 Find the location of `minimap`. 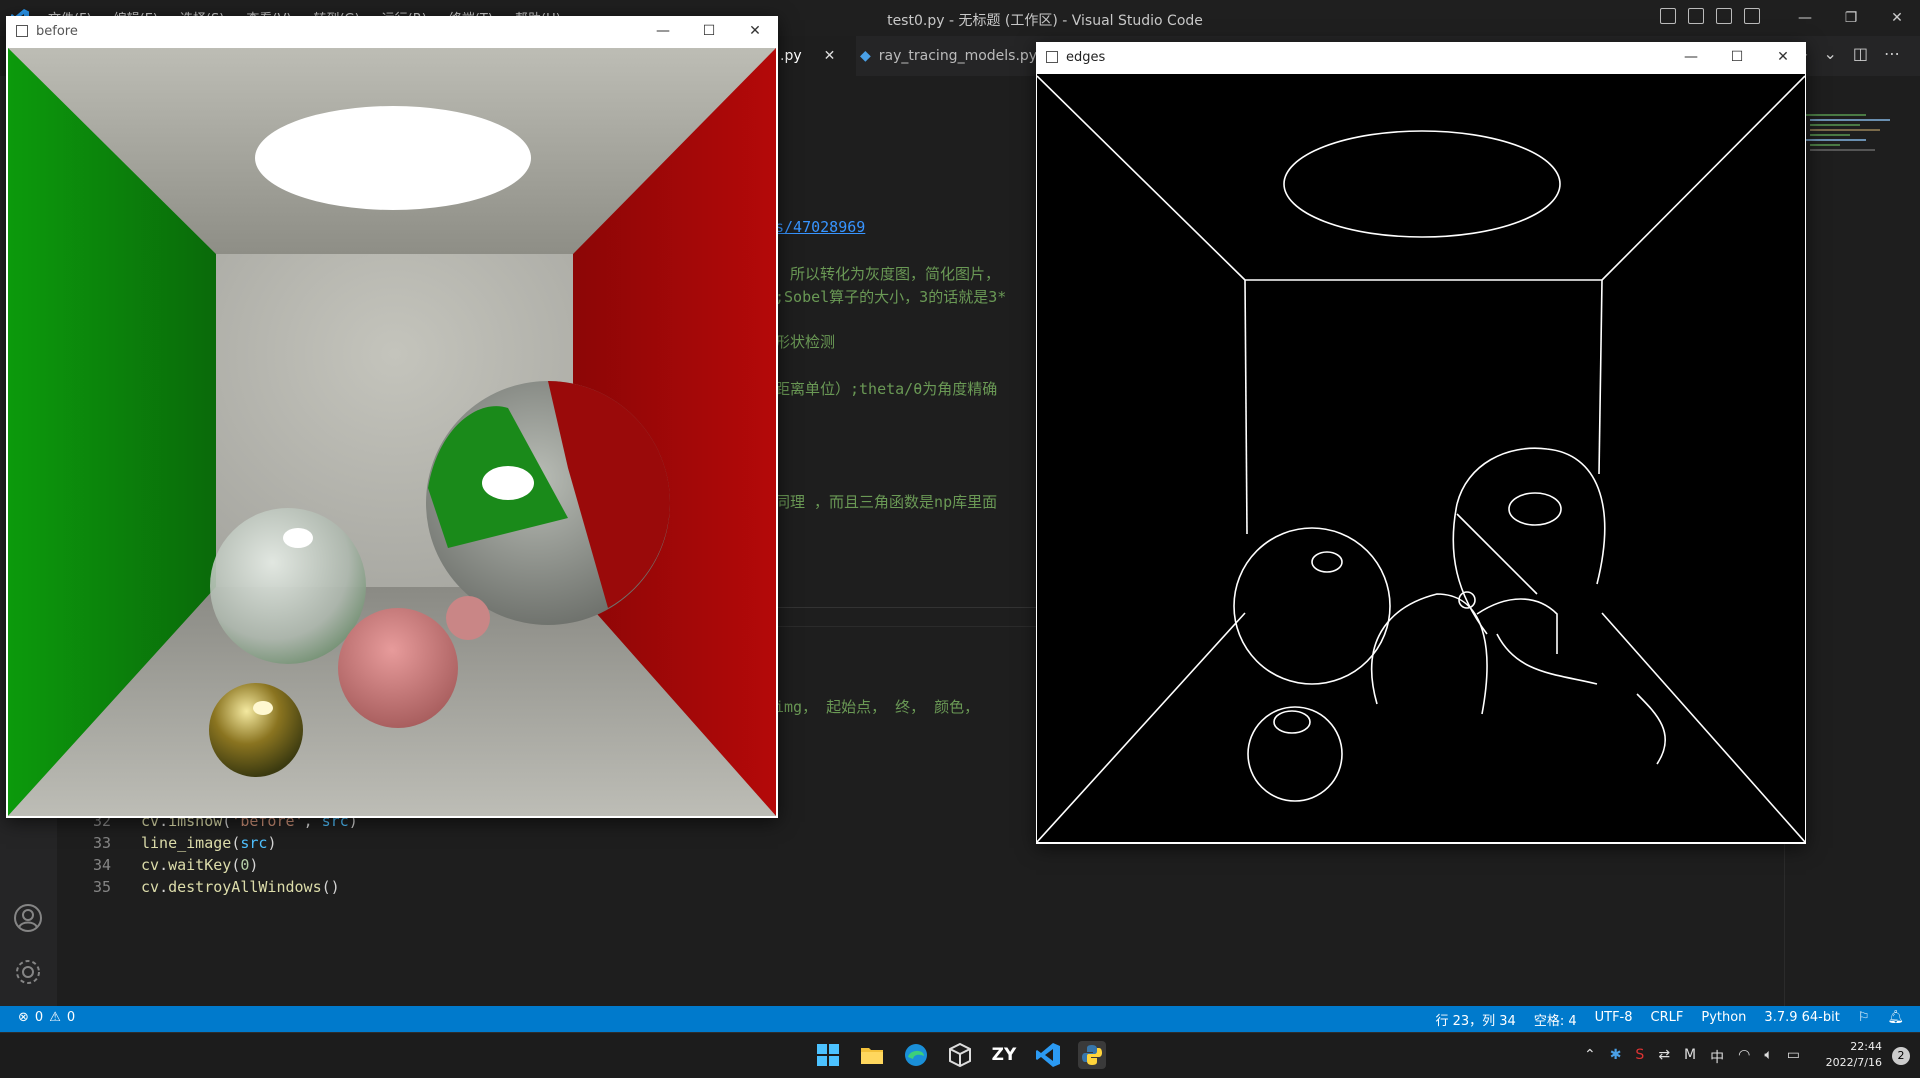

minimap is located at coordinates (1856, 145).